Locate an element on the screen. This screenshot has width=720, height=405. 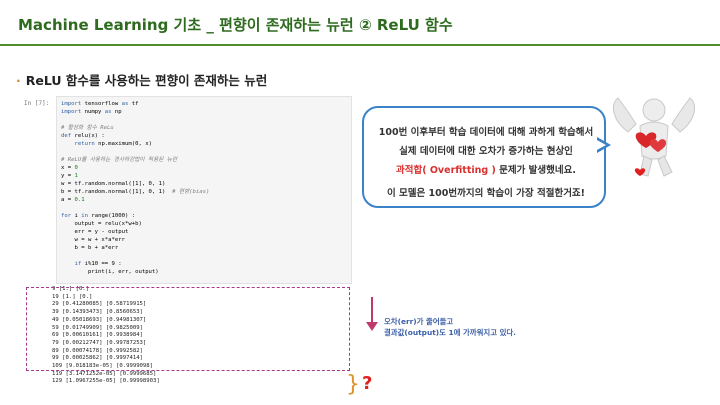
output-line: 129 [1.0967255e-05] [0.99998903] is located at coordinates (106, 381).